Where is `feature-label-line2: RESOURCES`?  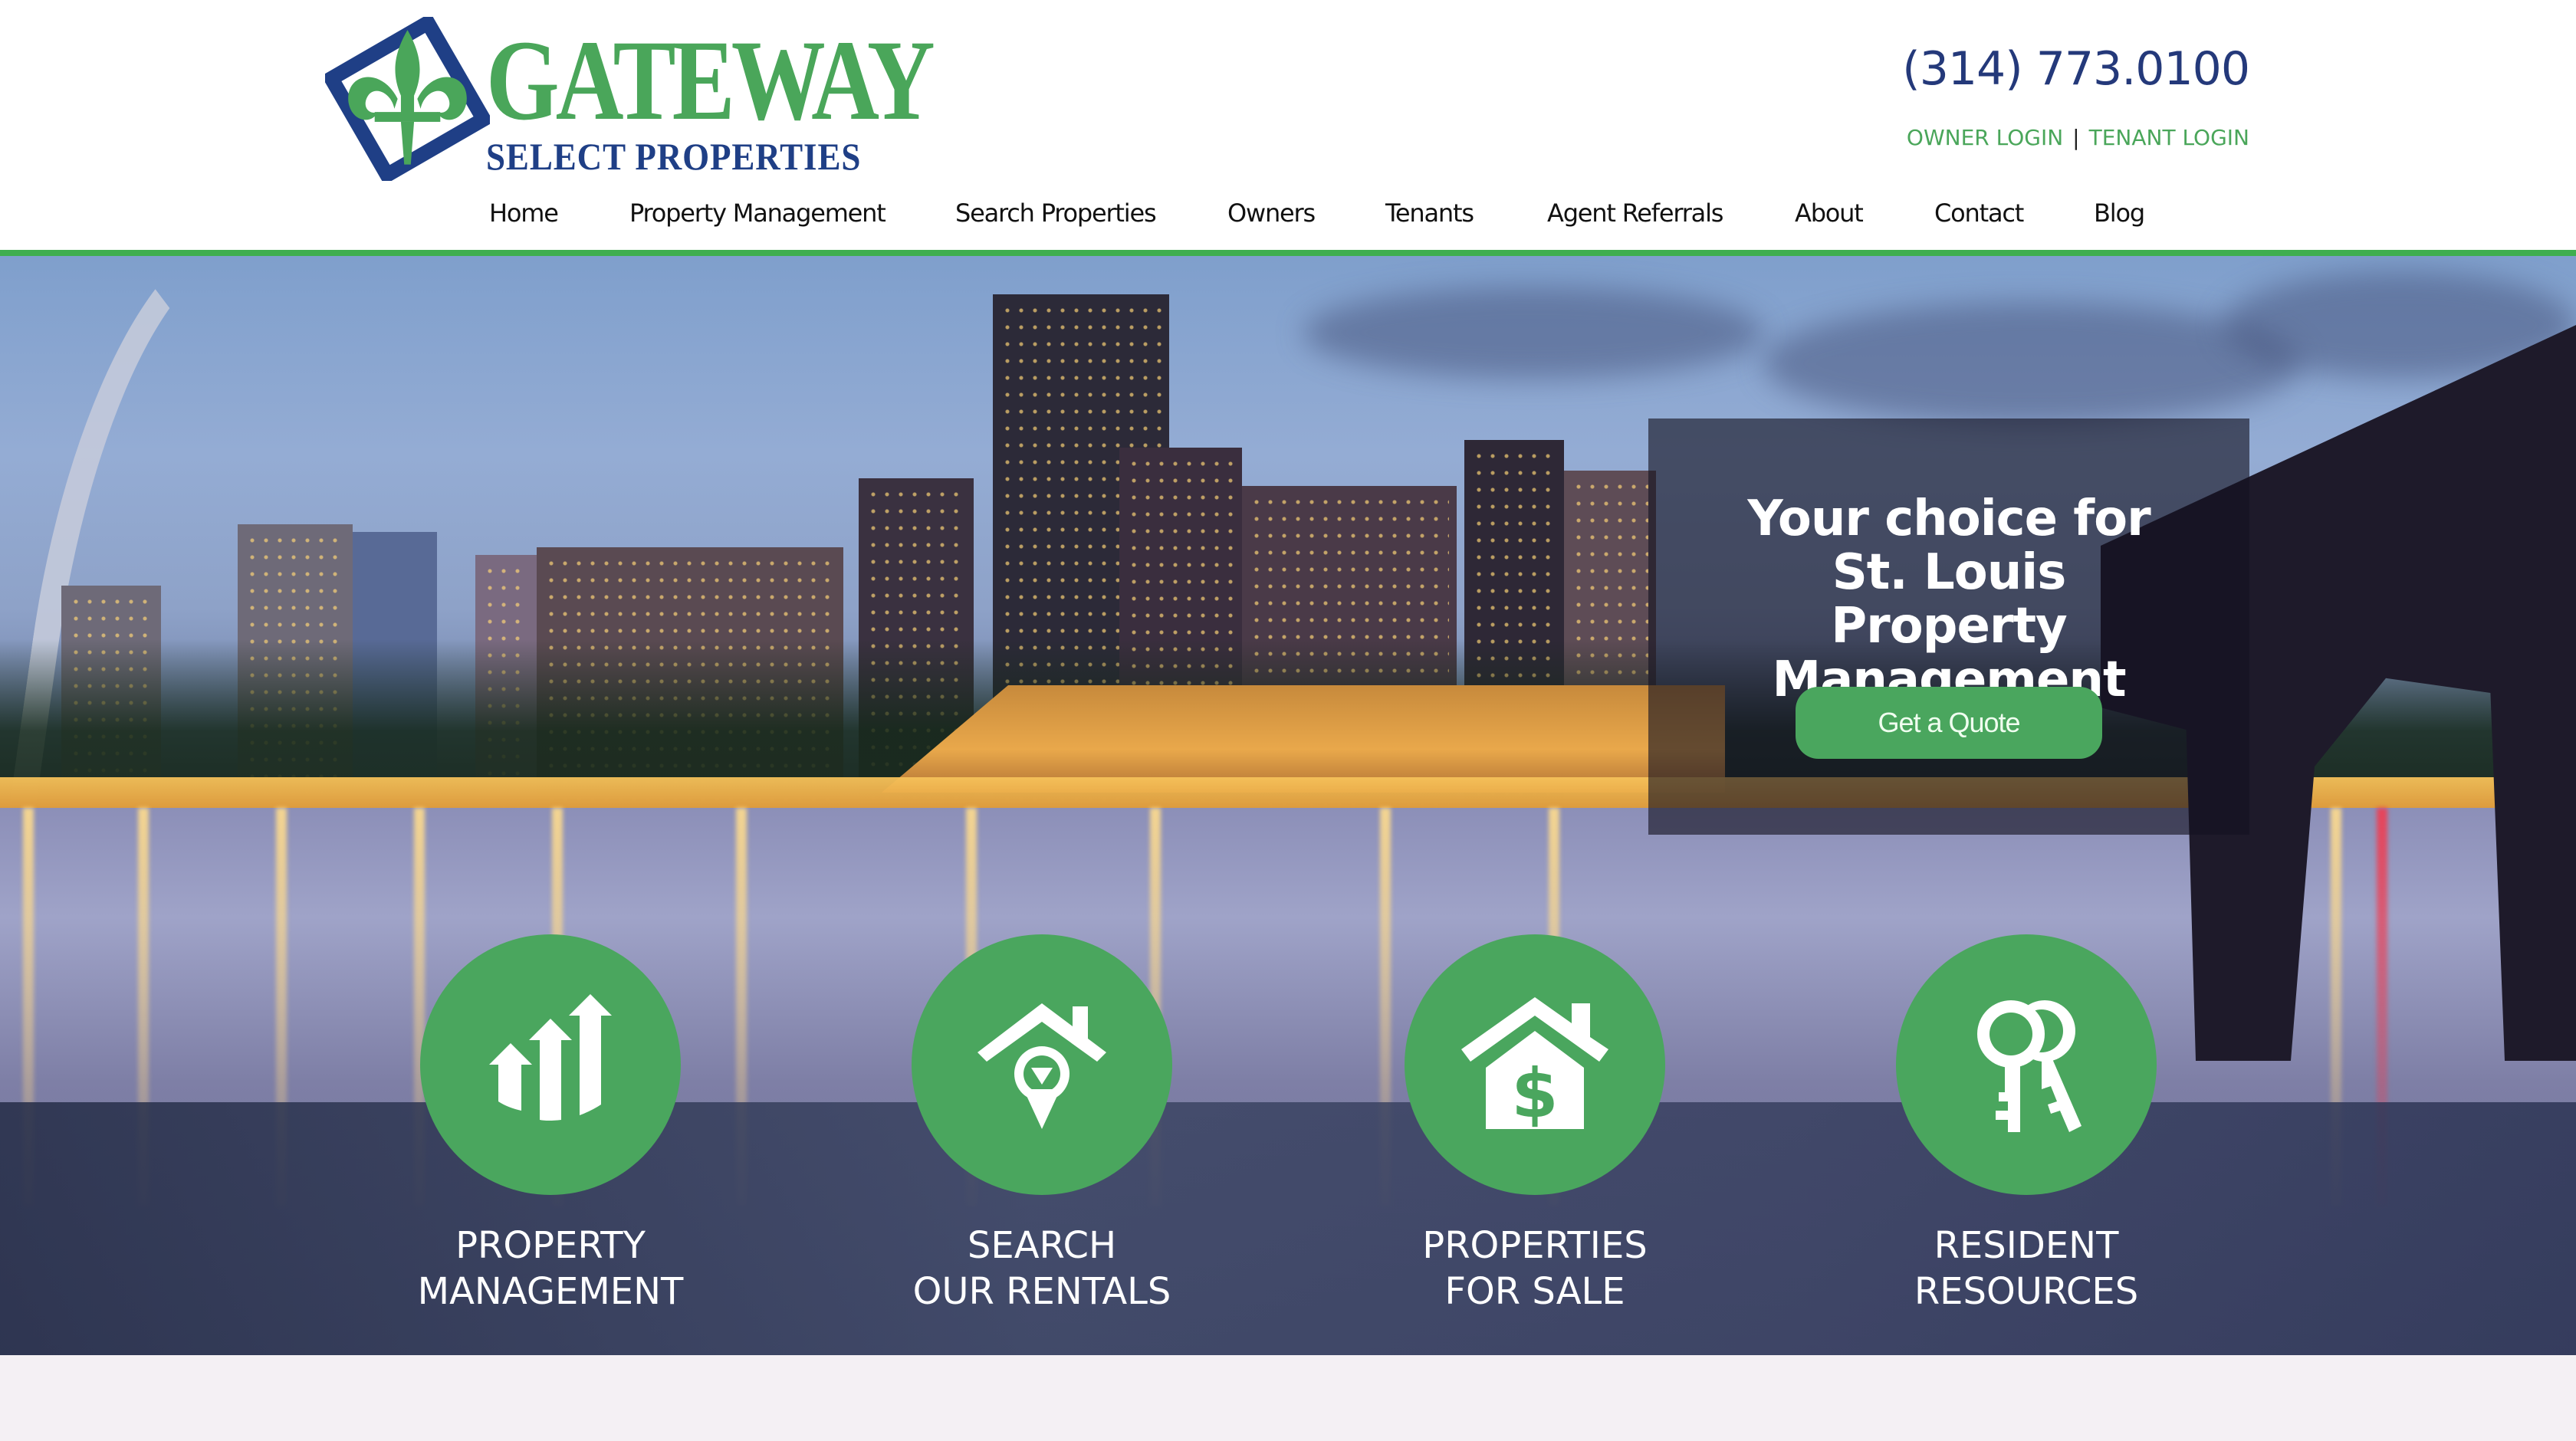 feature-label-line2: RESOURCES is located at coordinates (2027, 1291).